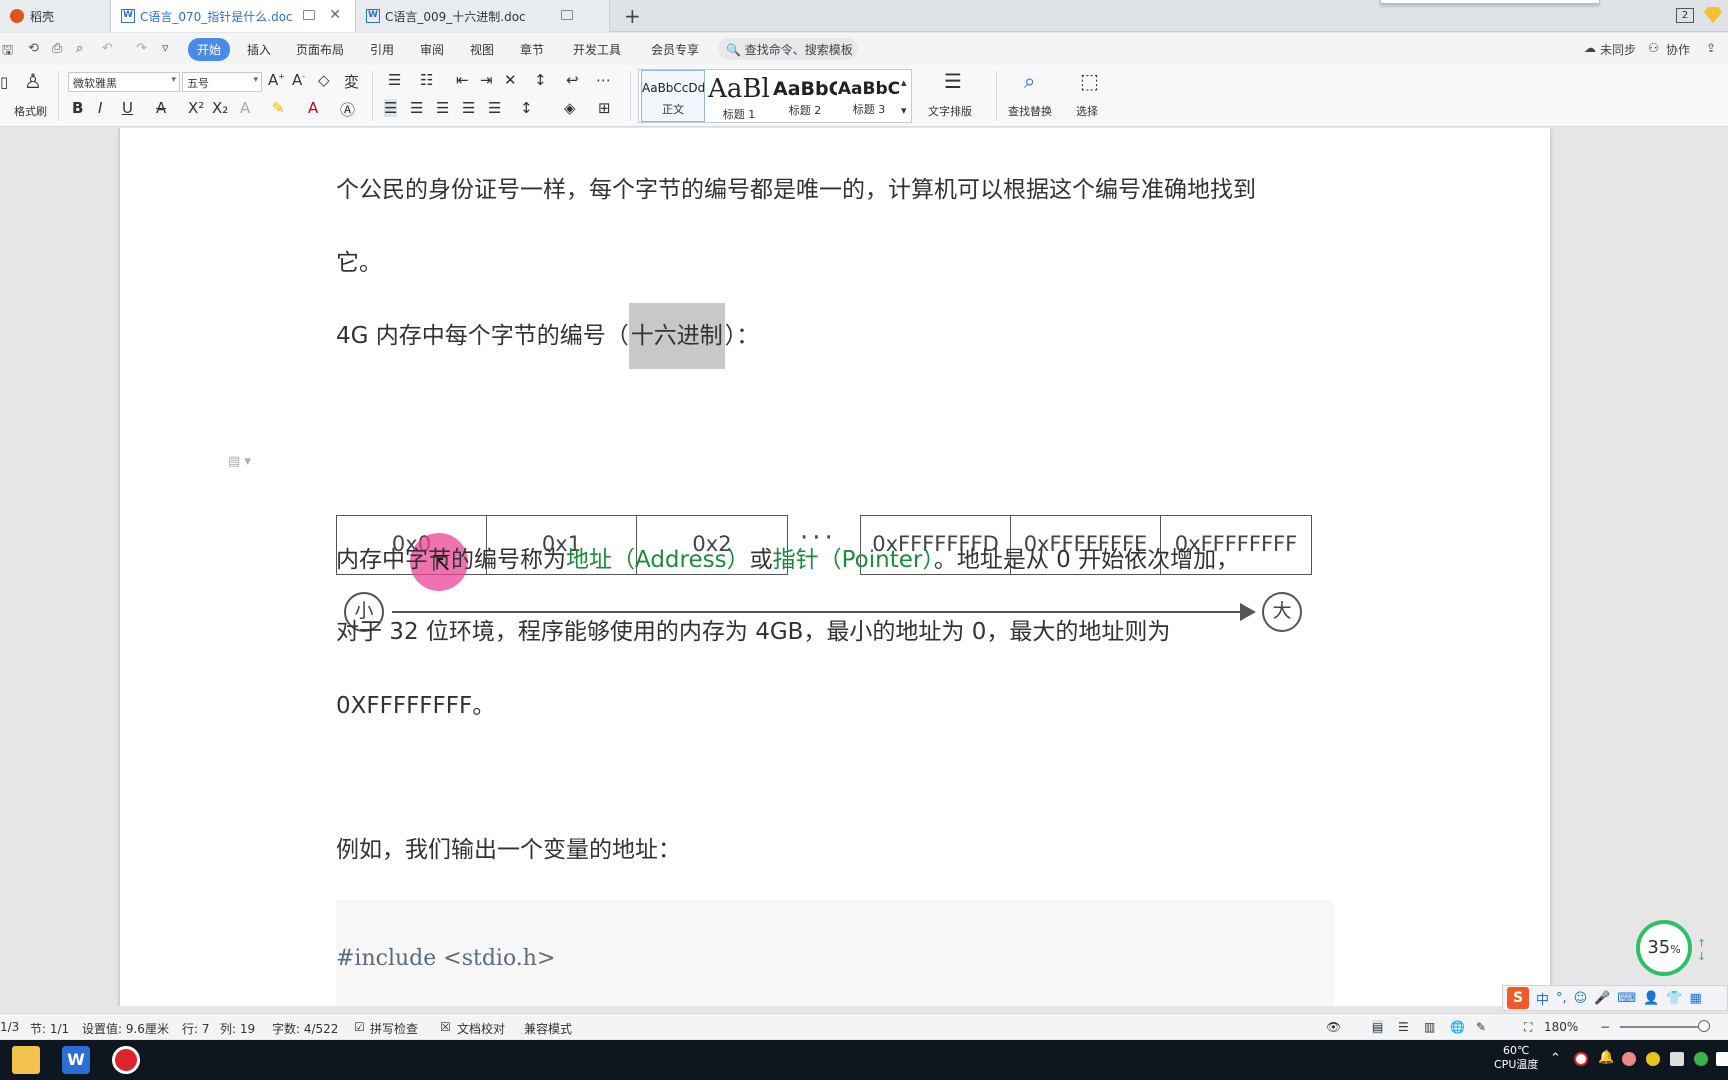  Describe the element at coordinates (33, 48) in the screenshot. I see `undo-history-icon: ⟲` at that location.